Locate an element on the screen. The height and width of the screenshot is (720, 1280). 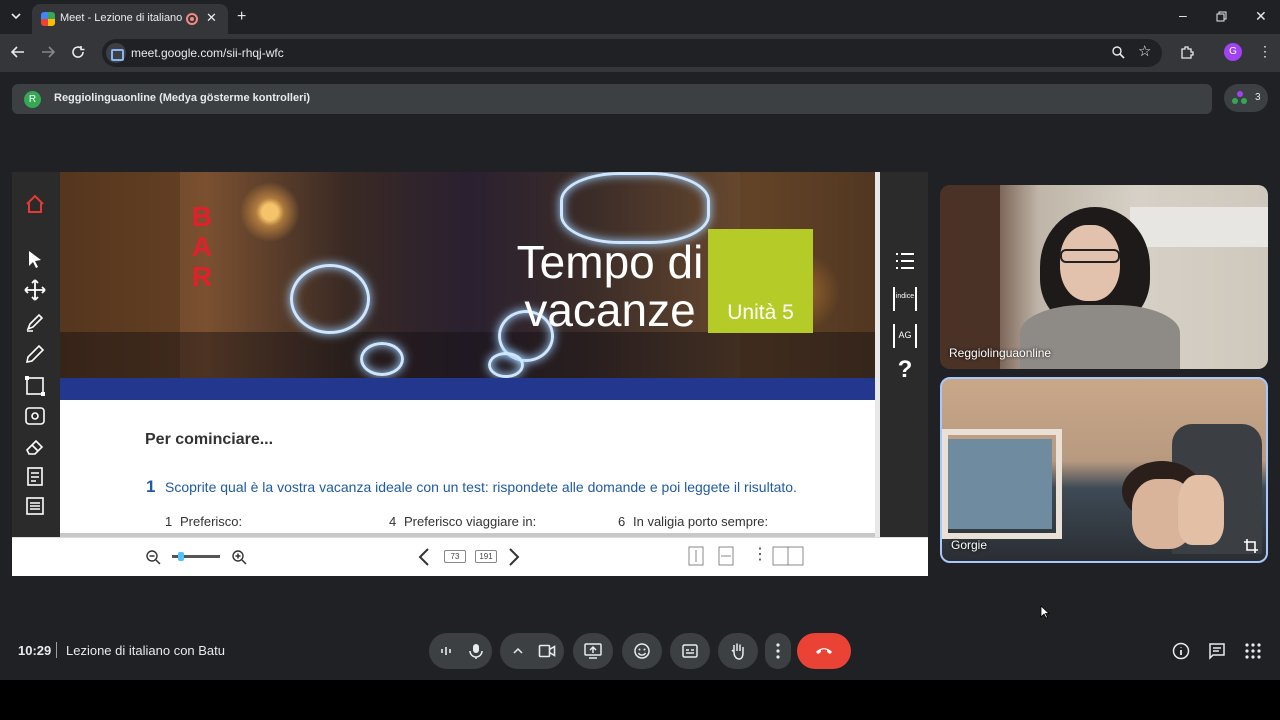
chat-icon is located at coordinates (1217, 651).